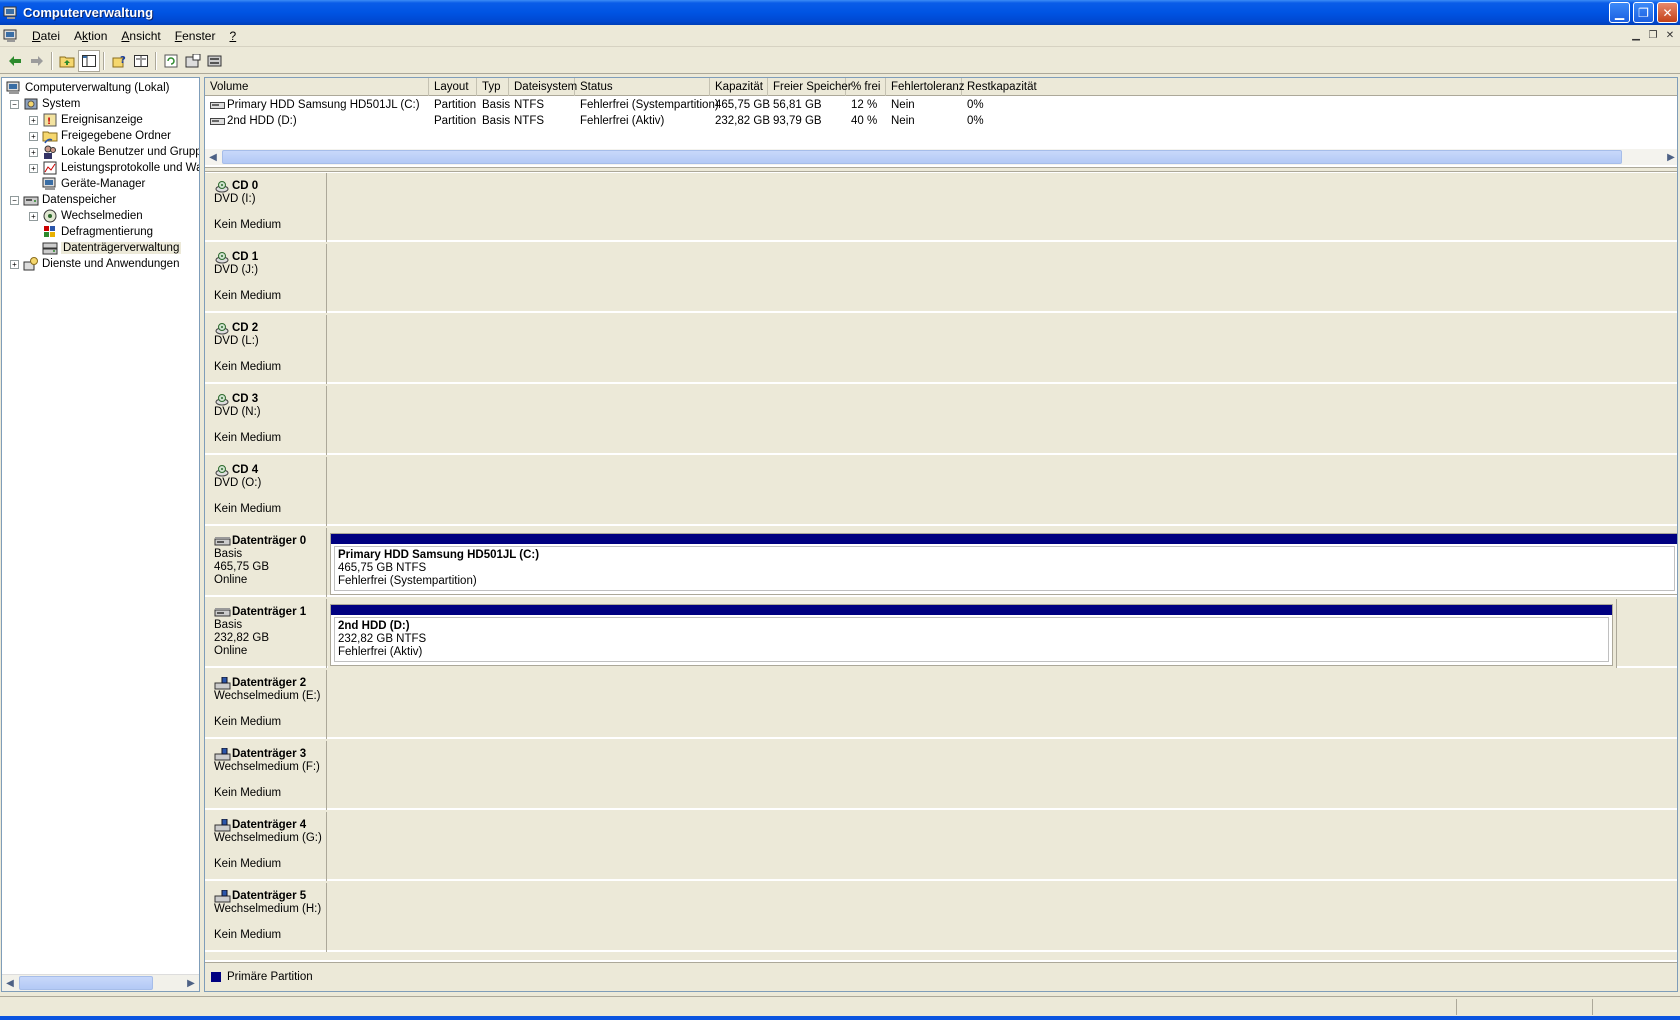 This screenshot has height=1020, width=1680. Describe the element at coordinates (941, 349) in the screenshot. I see `disk-row: CD 2 DVD (L:) Kein Medium` at that location.